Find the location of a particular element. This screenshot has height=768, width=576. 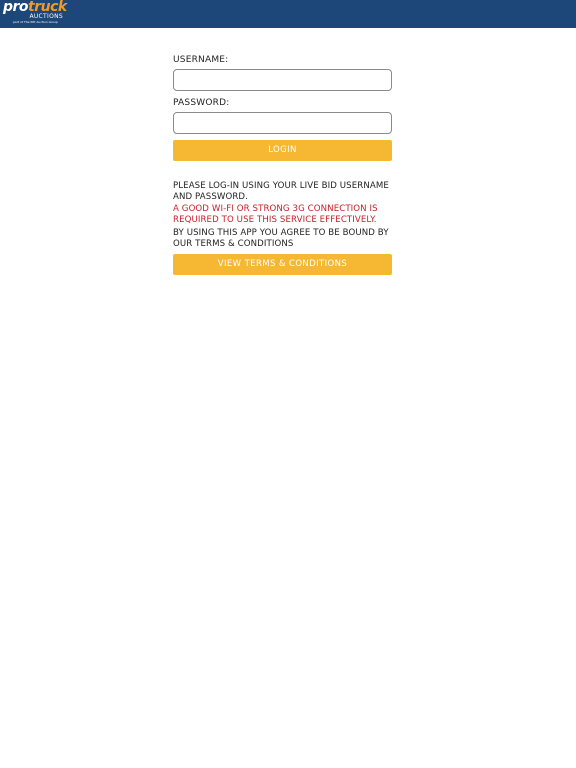

login-button: LOGIN is located at coordinates (282, 150).